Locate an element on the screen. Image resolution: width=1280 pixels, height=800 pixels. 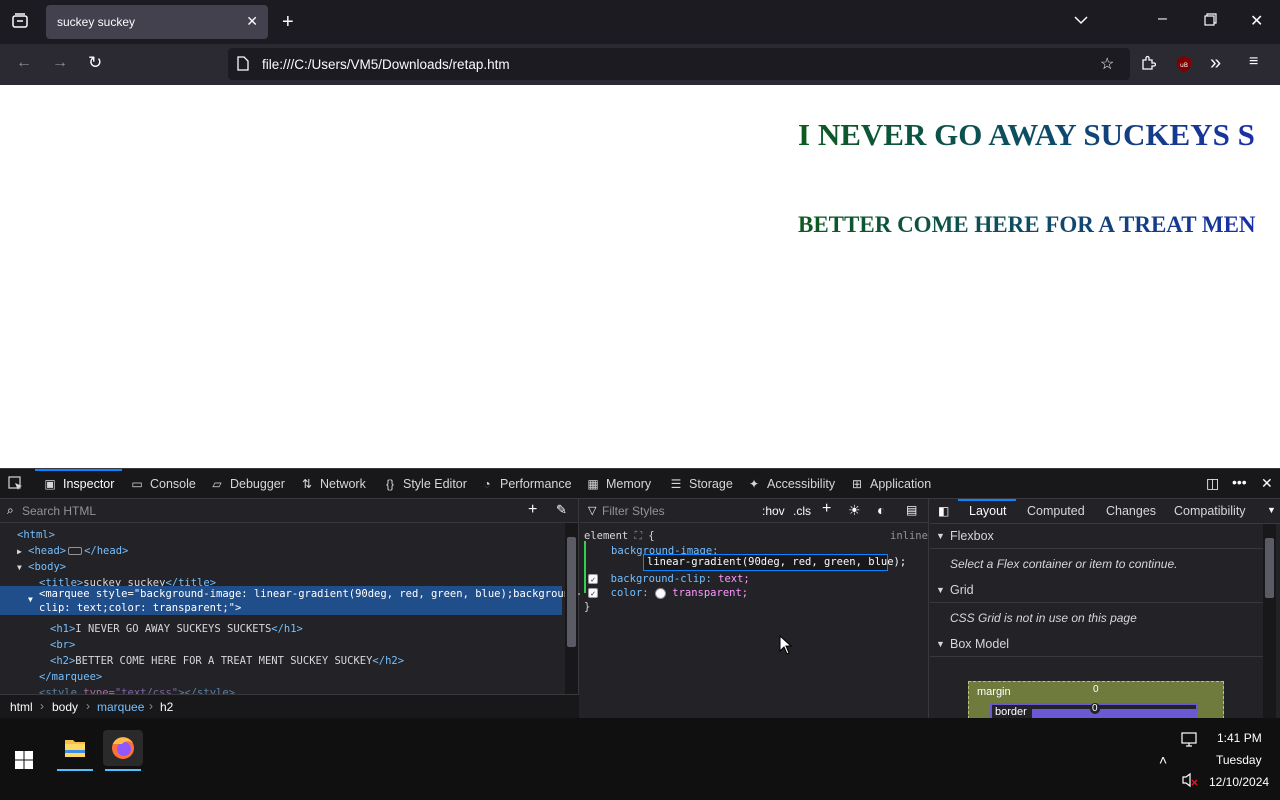
markup-line-h1: <h1>I NEVER GO AWAY SUCKEYS SUCKETS</h1> is located at coordinates (176, 629).